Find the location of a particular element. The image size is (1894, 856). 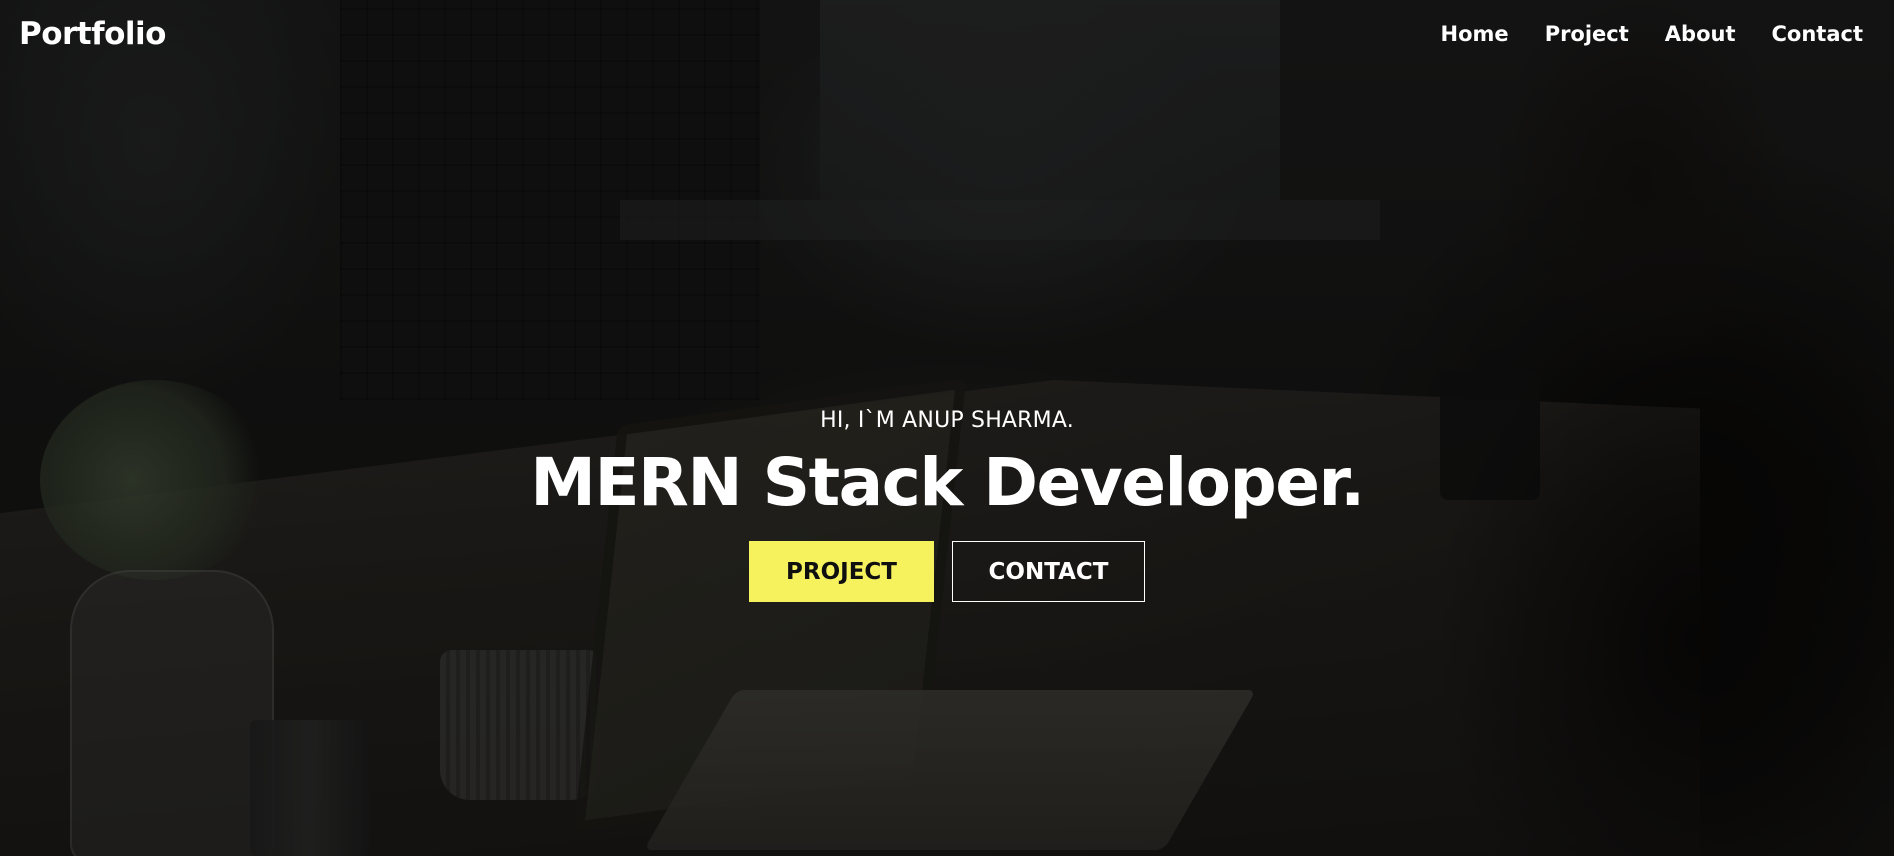

hero-headline: MERN Stack Developer. is located at coordinates (947, 482).